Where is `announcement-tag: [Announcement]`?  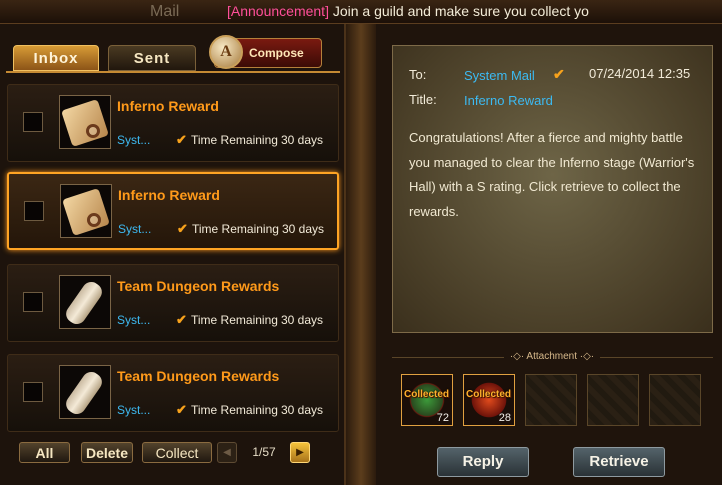 announcement-tag: [Announcement] is located at coordinates (278, 11).